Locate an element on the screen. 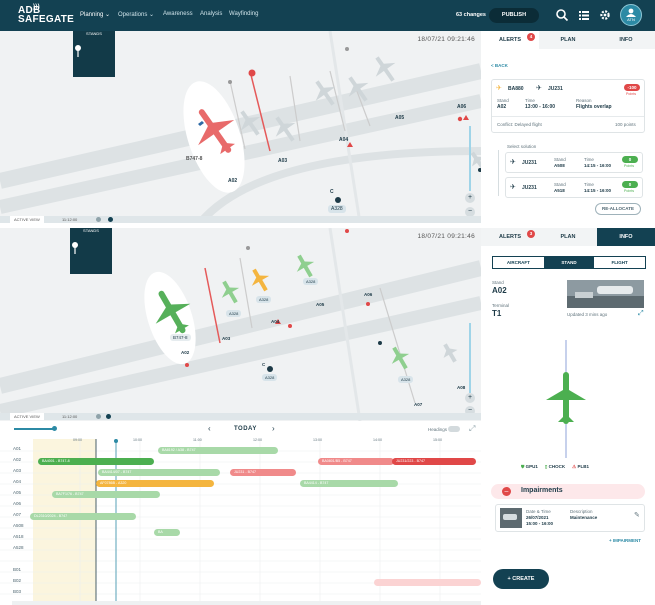 The width and height of the screenshot is (655, 605). time-1500: 15:00 is located at coordinates (437, 440).